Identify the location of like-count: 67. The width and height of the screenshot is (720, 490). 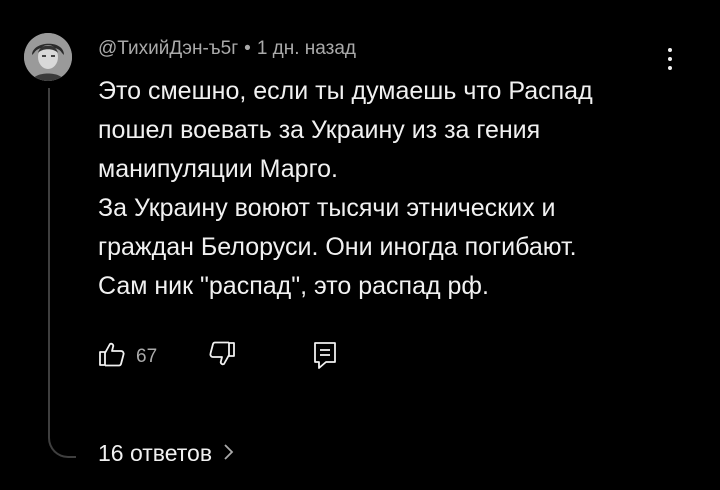
(147, 356).